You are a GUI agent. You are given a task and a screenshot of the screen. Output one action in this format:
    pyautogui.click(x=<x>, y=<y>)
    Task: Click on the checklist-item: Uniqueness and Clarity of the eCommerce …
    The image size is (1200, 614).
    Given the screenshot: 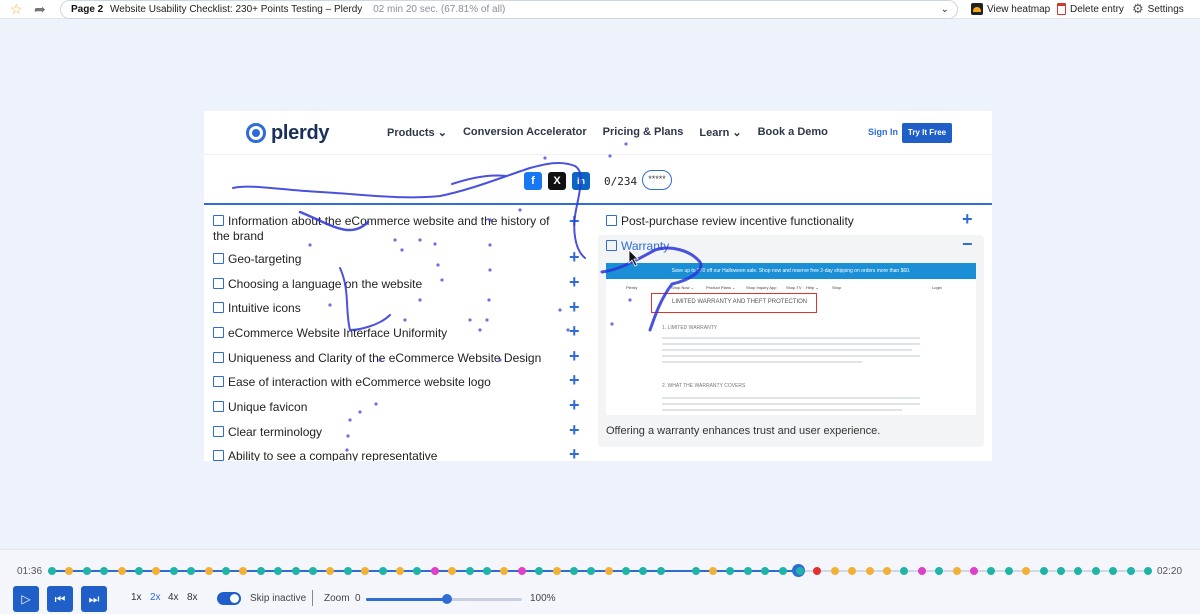 What is the action you would take?
    pyautogui.click(x=389, y=358)
    